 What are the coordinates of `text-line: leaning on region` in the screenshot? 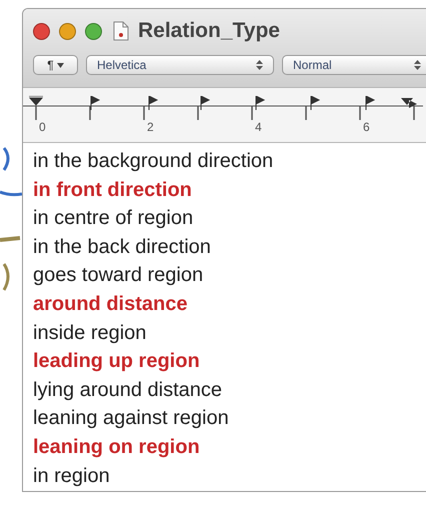 It's located at (117, 447).